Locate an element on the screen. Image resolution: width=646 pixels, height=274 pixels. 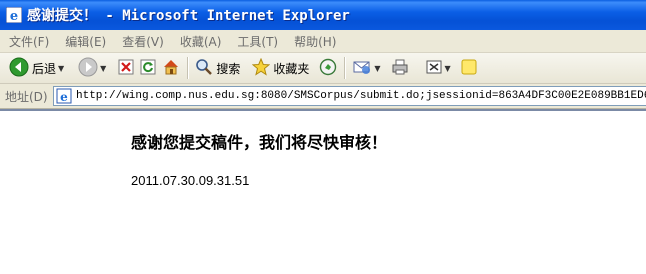
edit-button: ▼ is located at coordinates (438, 68).